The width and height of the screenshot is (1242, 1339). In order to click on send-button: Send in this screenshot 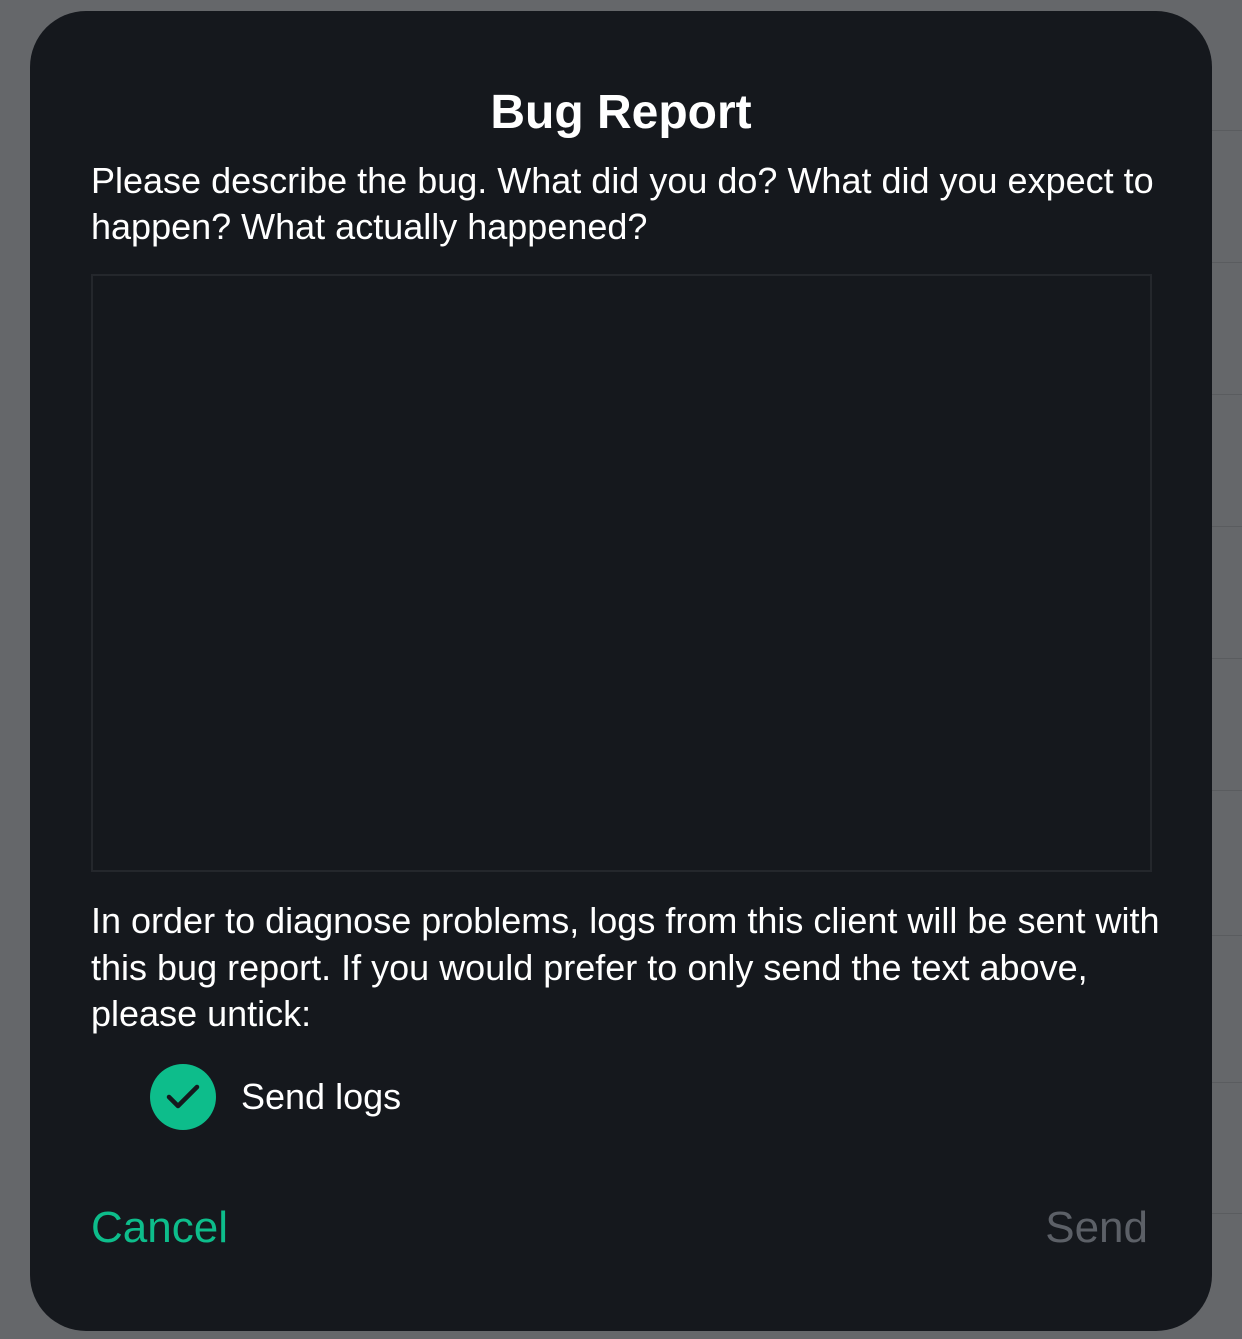, I will do `click(1096, 1228)`.